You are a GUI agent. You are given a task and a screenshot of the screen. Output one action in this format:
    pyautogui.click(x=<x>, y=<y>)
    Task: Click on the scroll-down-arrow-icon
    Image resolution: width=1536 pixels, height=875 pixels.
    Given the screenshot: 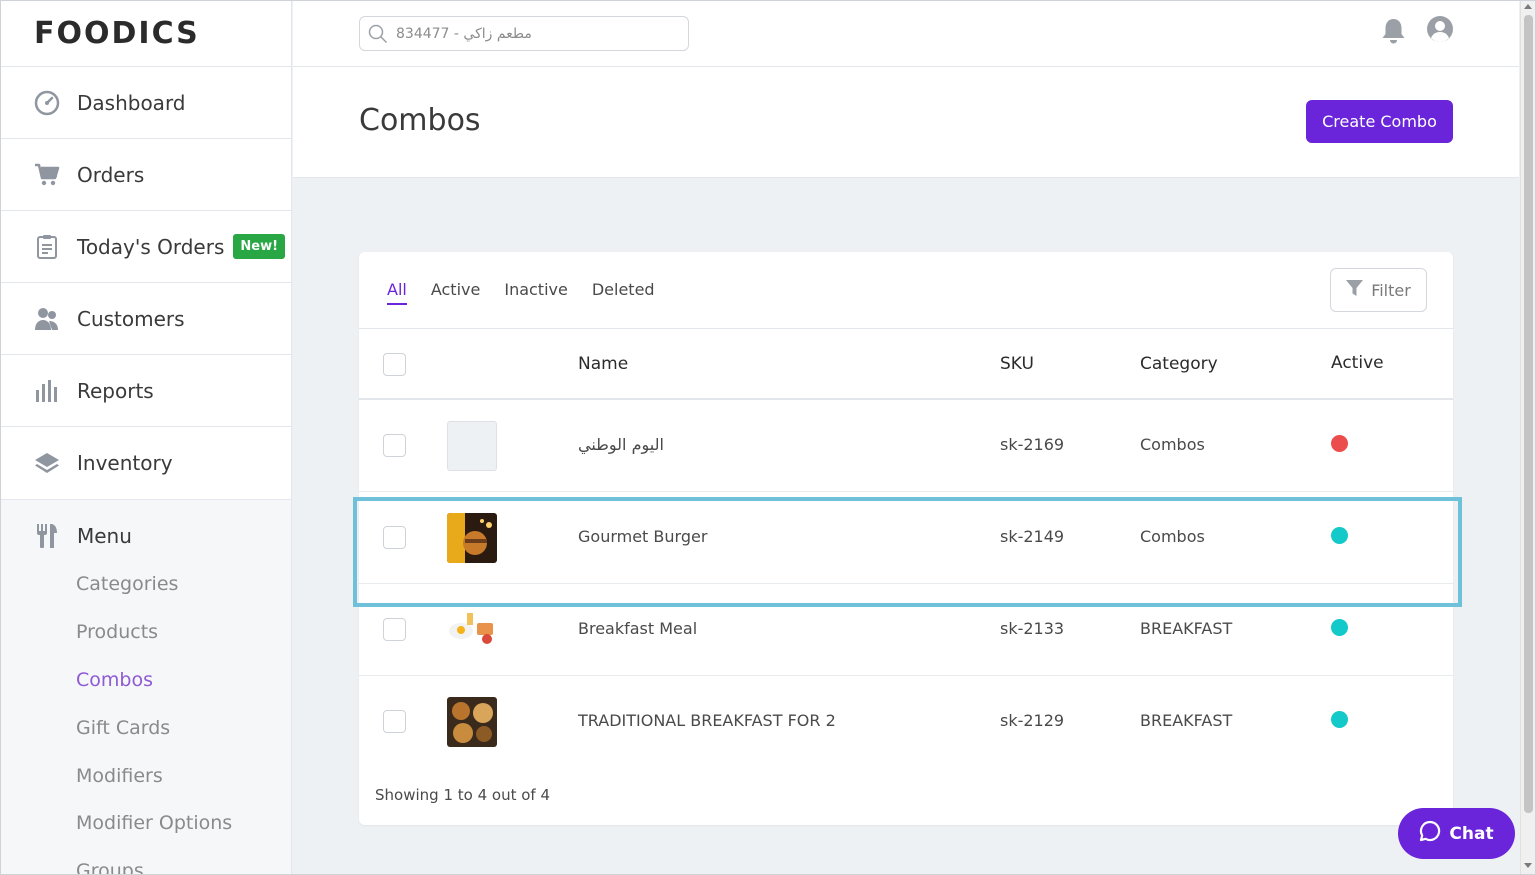 What is the action you would take?
    pyautogui.click(x=1528, y=865)
    